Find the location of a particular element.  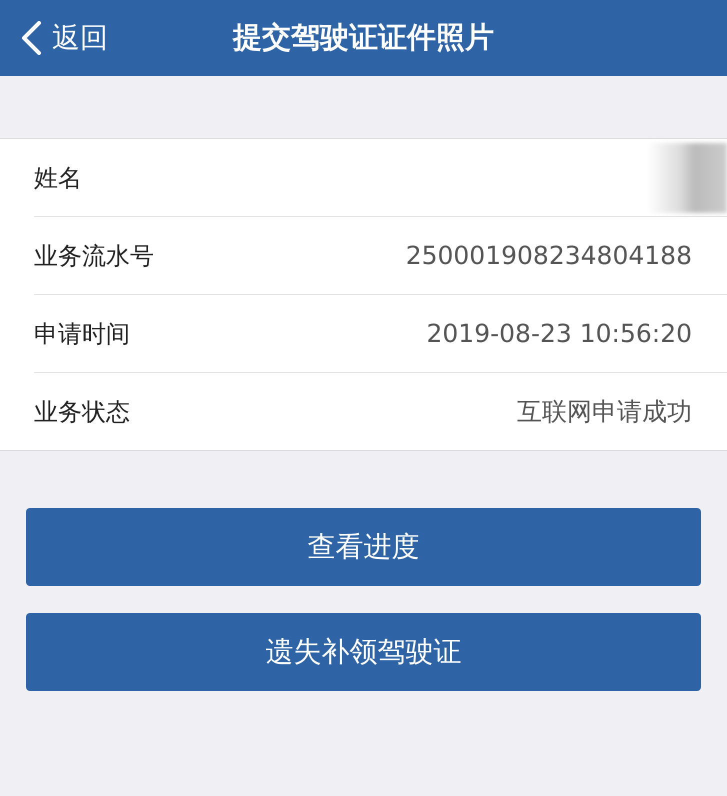

field-value: 2019-08-23 10:56:20 is located at coordinates (559, 333).